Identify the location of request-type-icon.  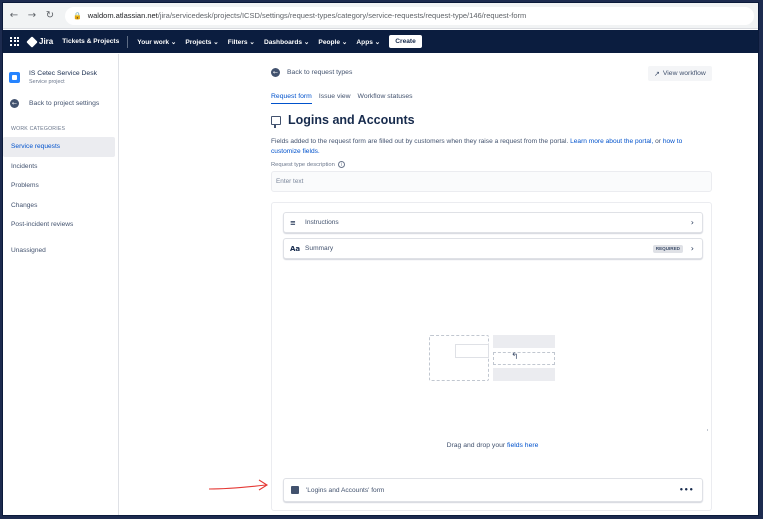
(276, 121).